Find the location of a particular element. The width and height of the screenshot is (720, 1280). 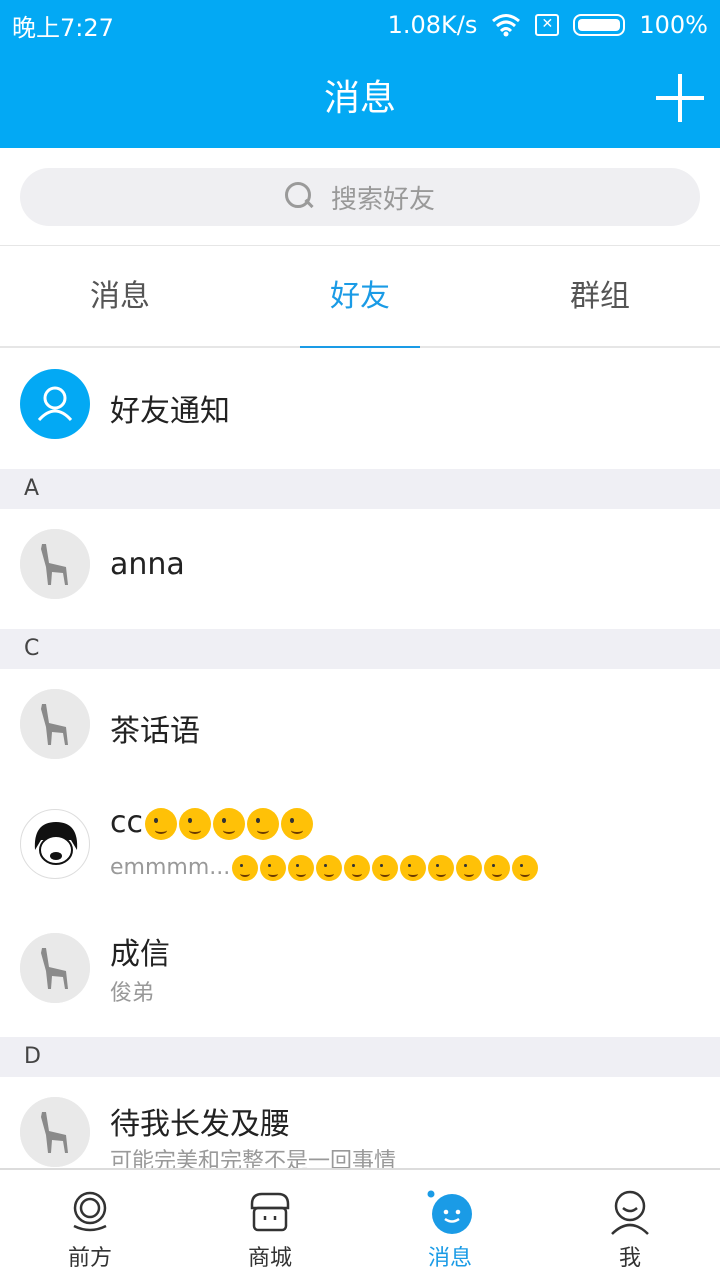

section-header-d: D is located at coordinates (360, 1057).